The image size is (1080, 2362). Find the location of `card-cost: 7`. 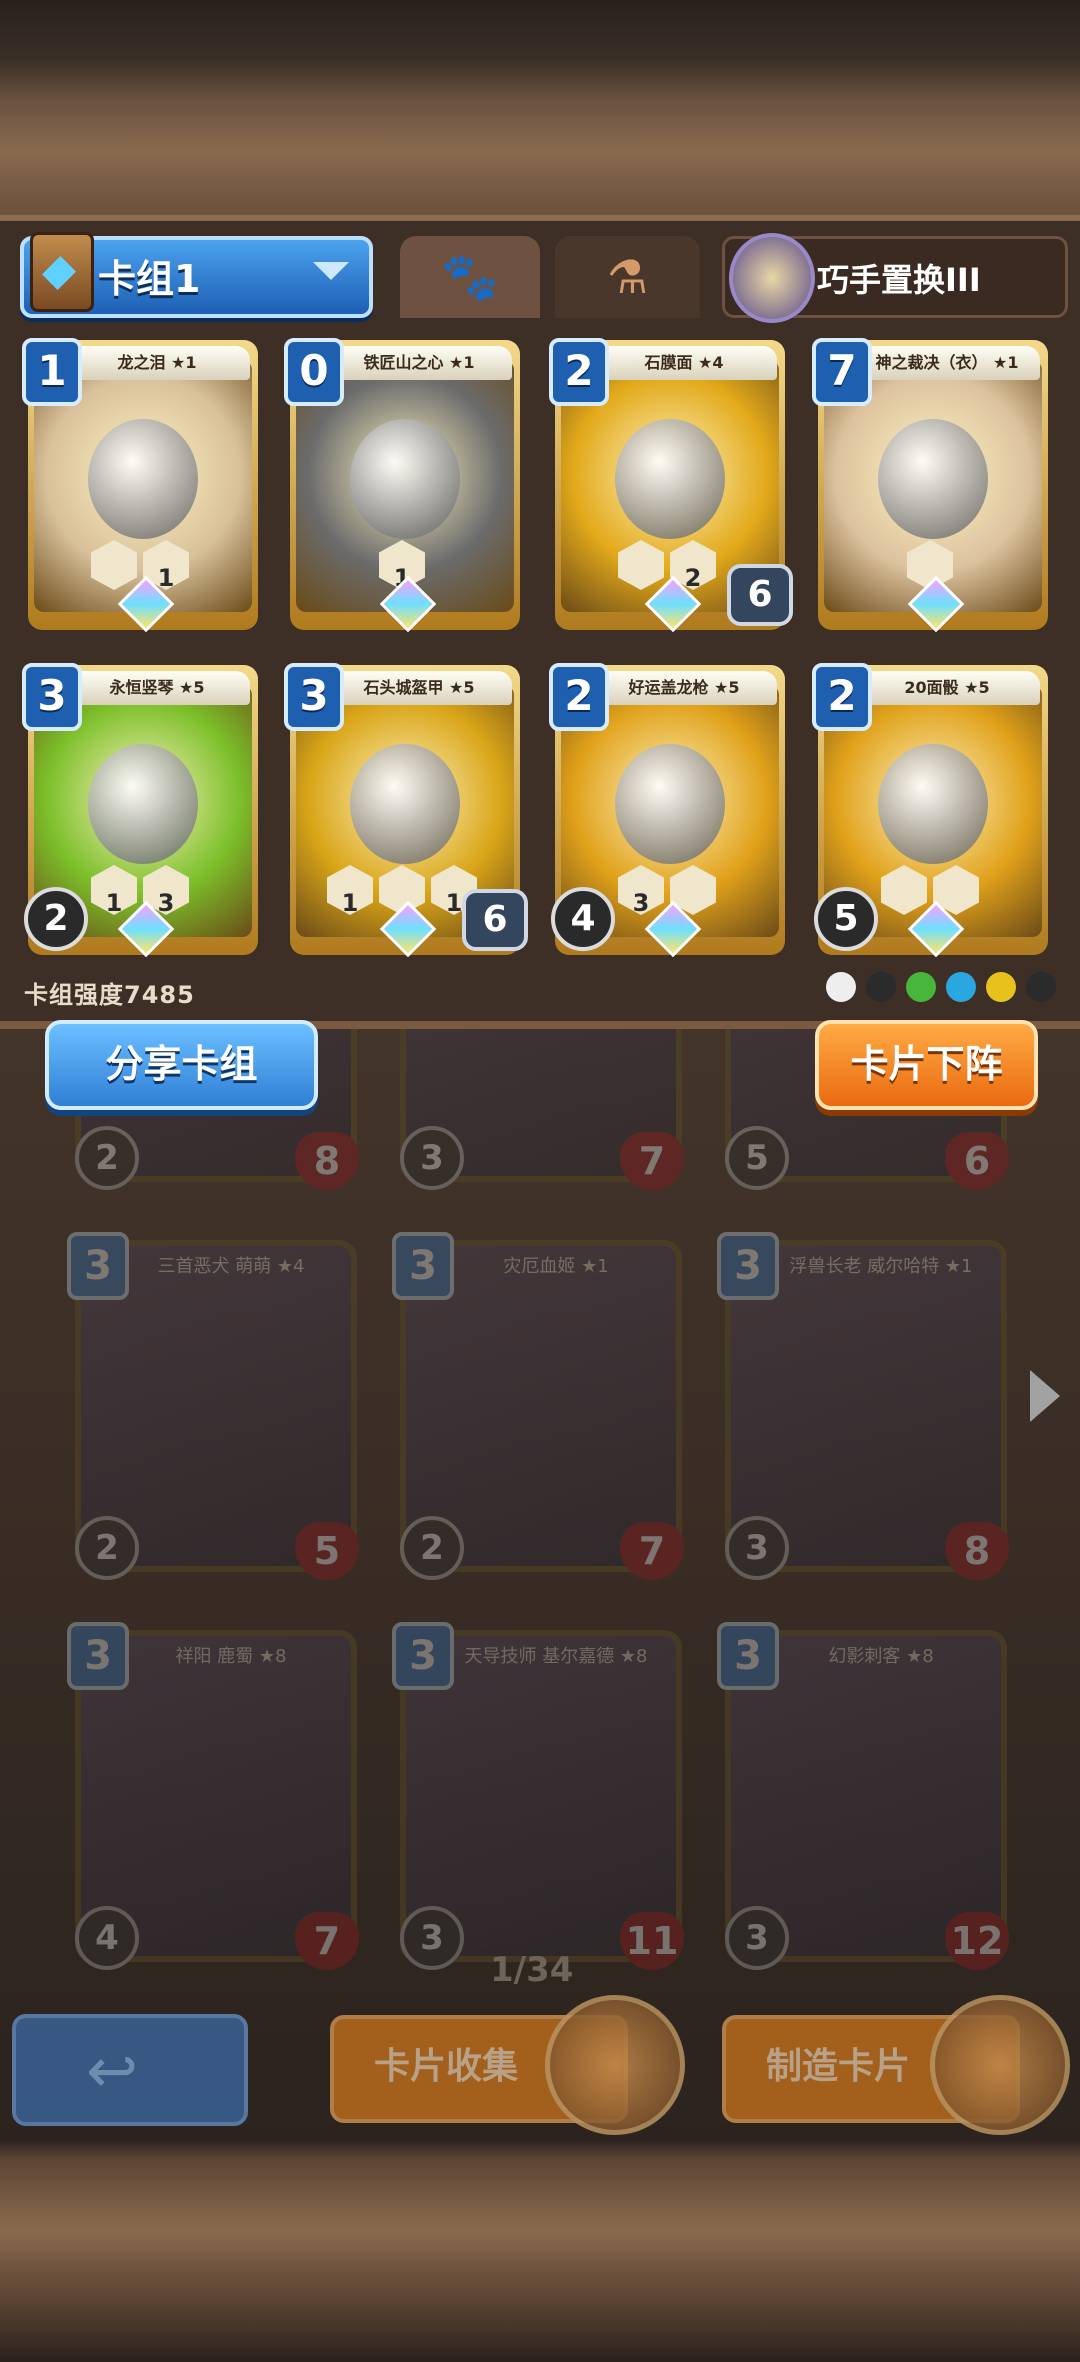

card-cost: 7 is located at coordinates (842, 372).